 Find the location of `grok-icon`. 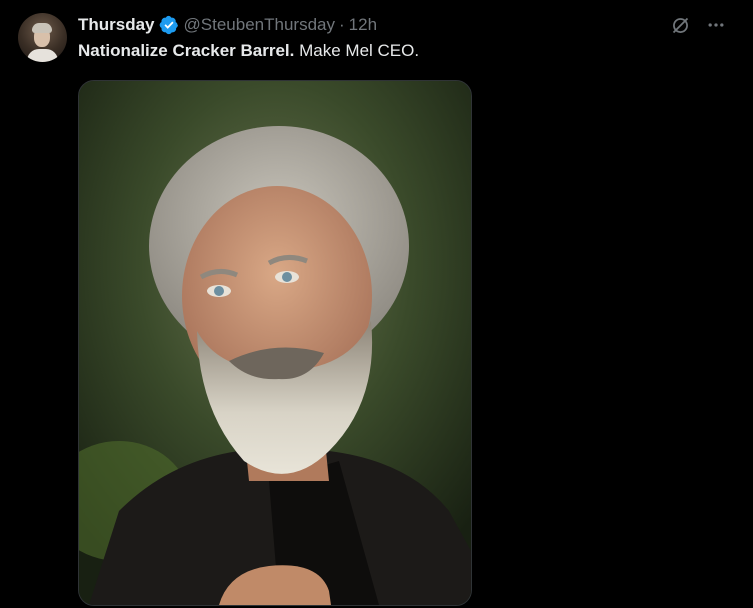

grok-icon is located at coordinates (680, 25).